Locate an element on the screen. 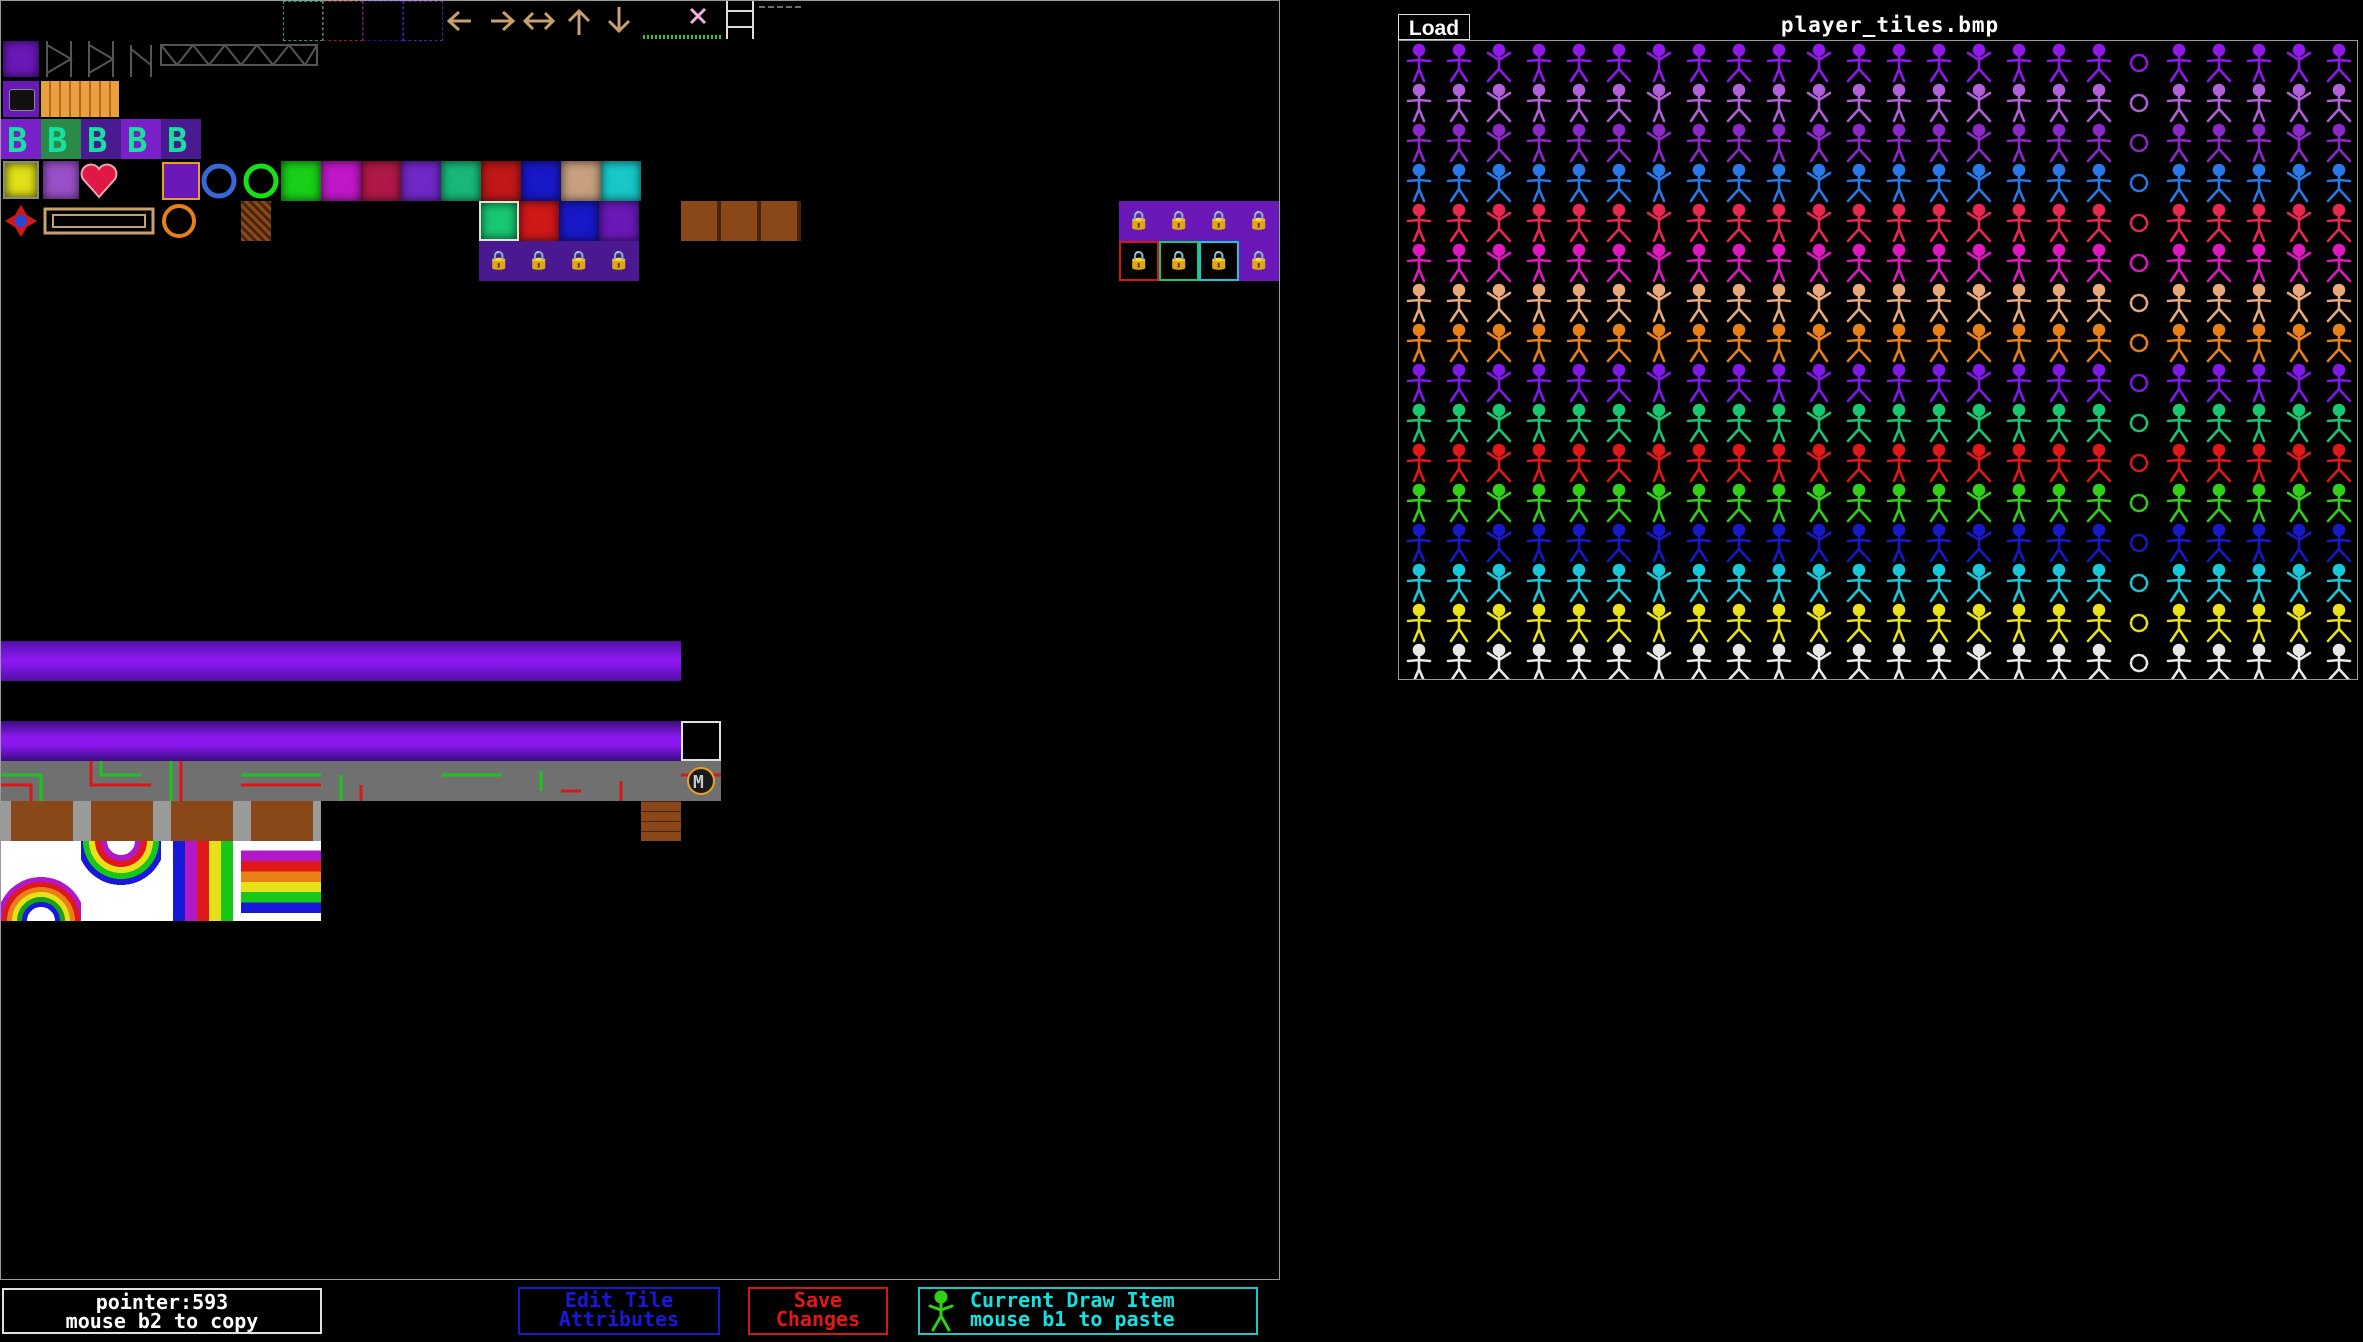 The width and height of the screenshot is (2363, 1342). grid-marker-red is located at coordinates (343, 21).